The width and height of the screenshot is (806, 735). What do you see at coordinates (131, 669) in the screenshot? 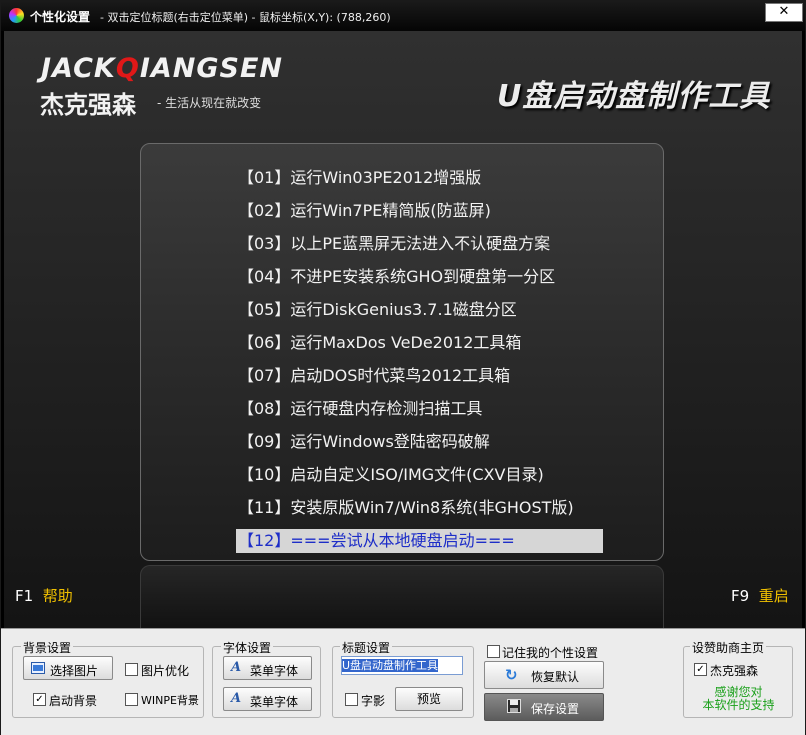
I see `image-optimize-checkbox` at bounding box center [131, 669].